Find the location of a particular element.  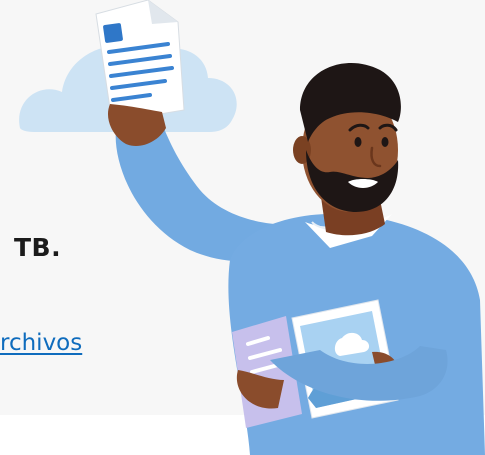

person-head is located at coordinates (347, 137).